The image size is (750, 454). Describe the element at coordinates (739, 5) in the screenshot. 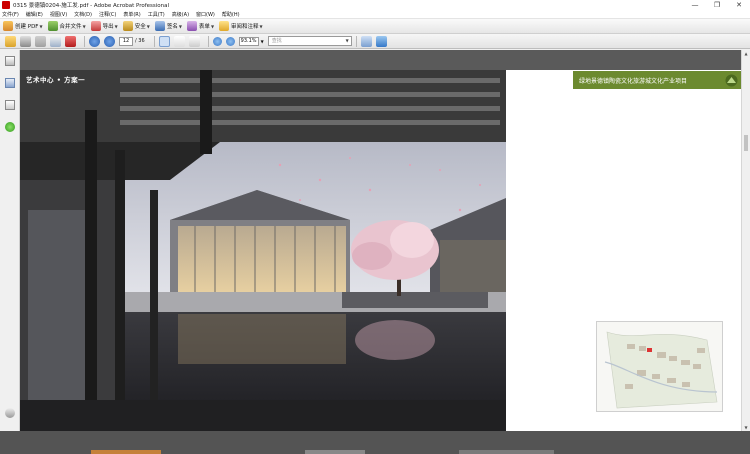

I see `close-button: ✕` at that location.